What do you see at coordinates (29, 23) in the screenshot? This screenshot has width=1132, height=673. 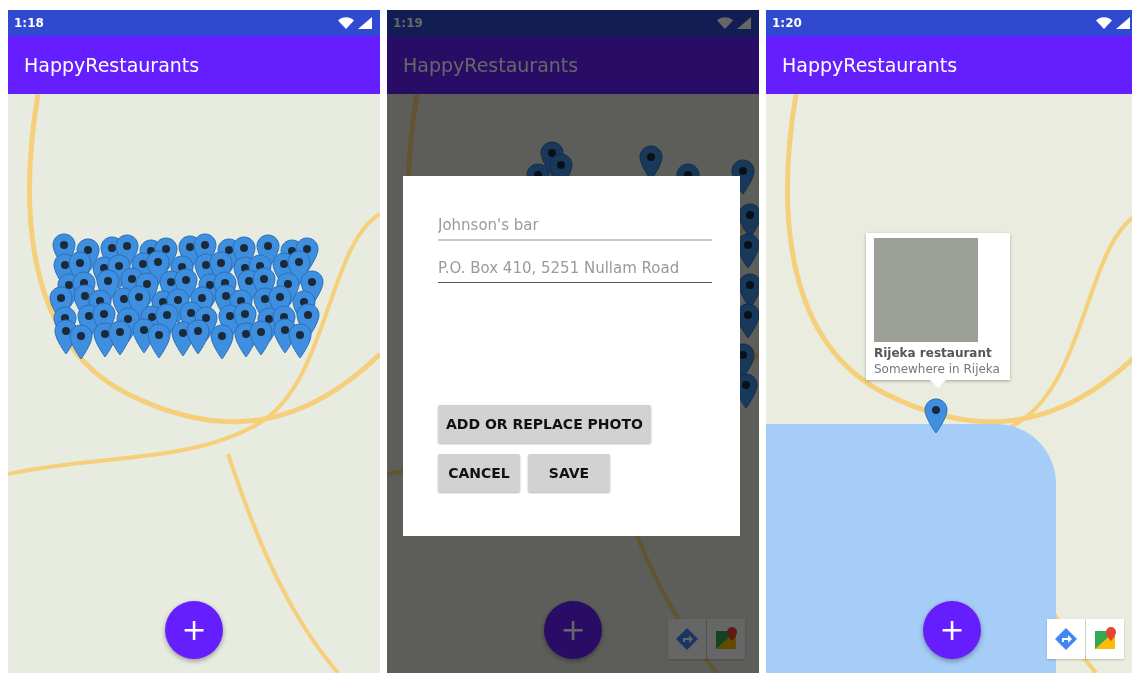 I see `status-time: 1:18` at bounding box center [29, 23].